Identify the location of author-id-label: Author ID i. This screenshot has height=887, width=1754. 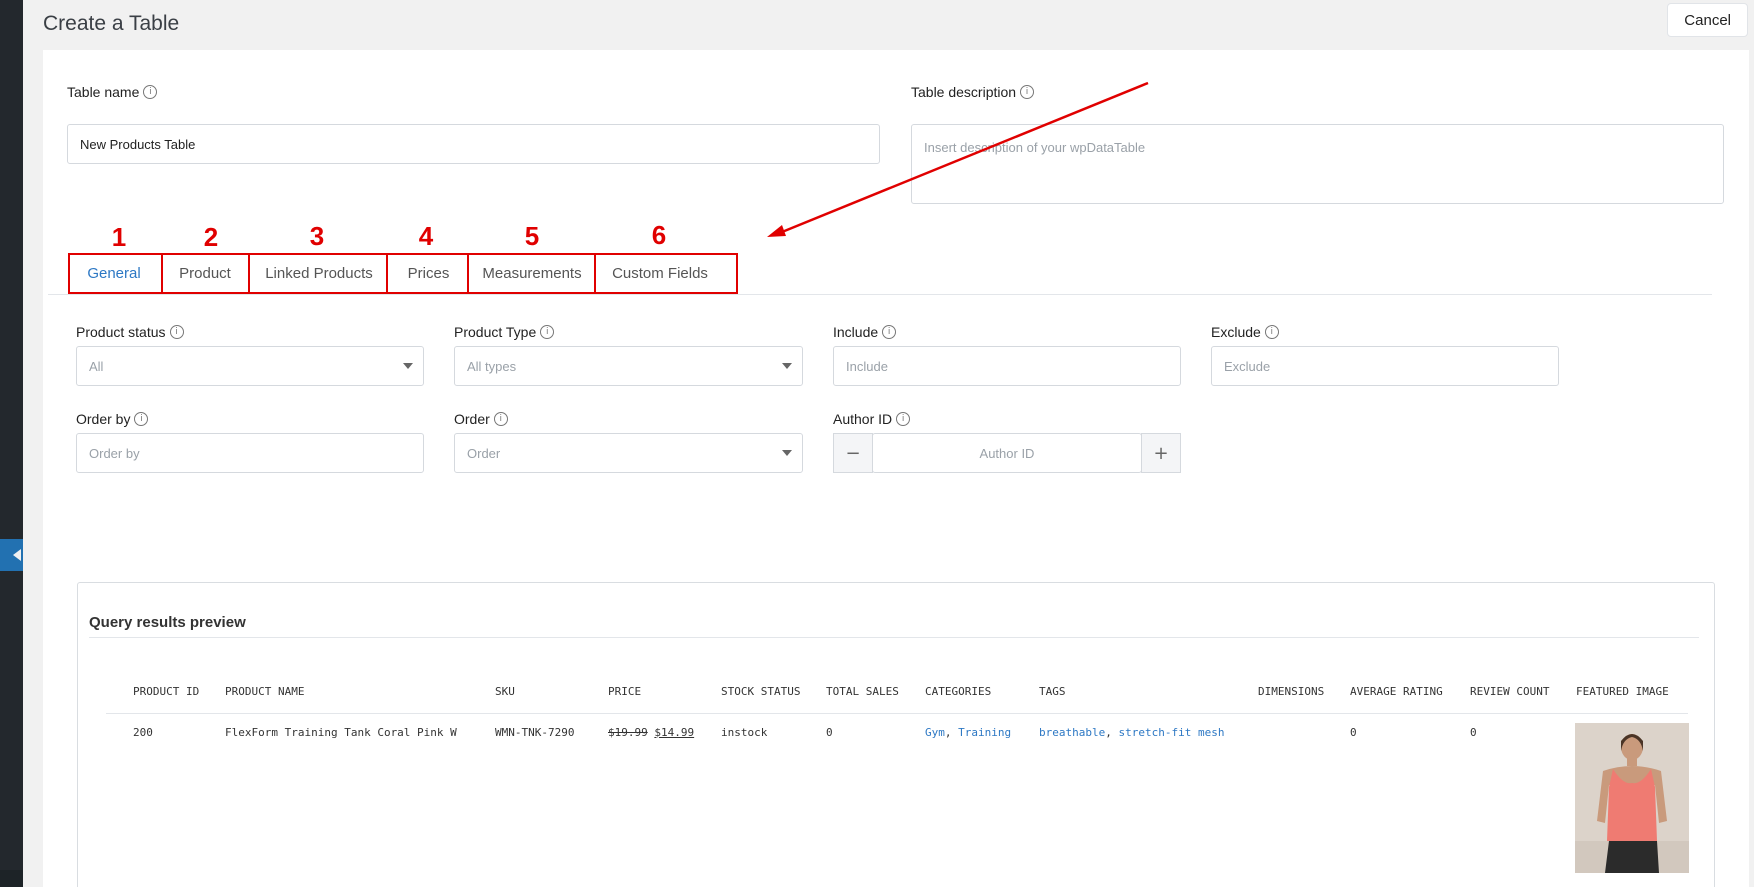
(872, 419).